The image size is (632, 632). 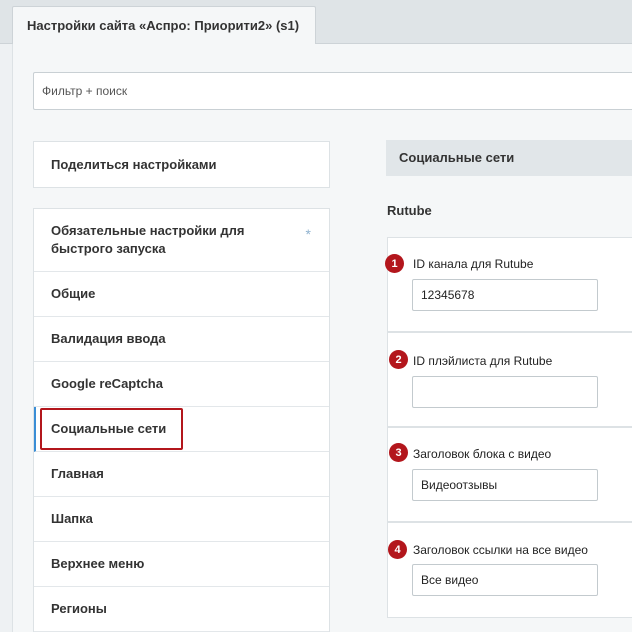 What do you see at coordinates (181, 474) in the screenshot?
I see `menu-item-main-page: Главная` at bounding box center [181, 474].